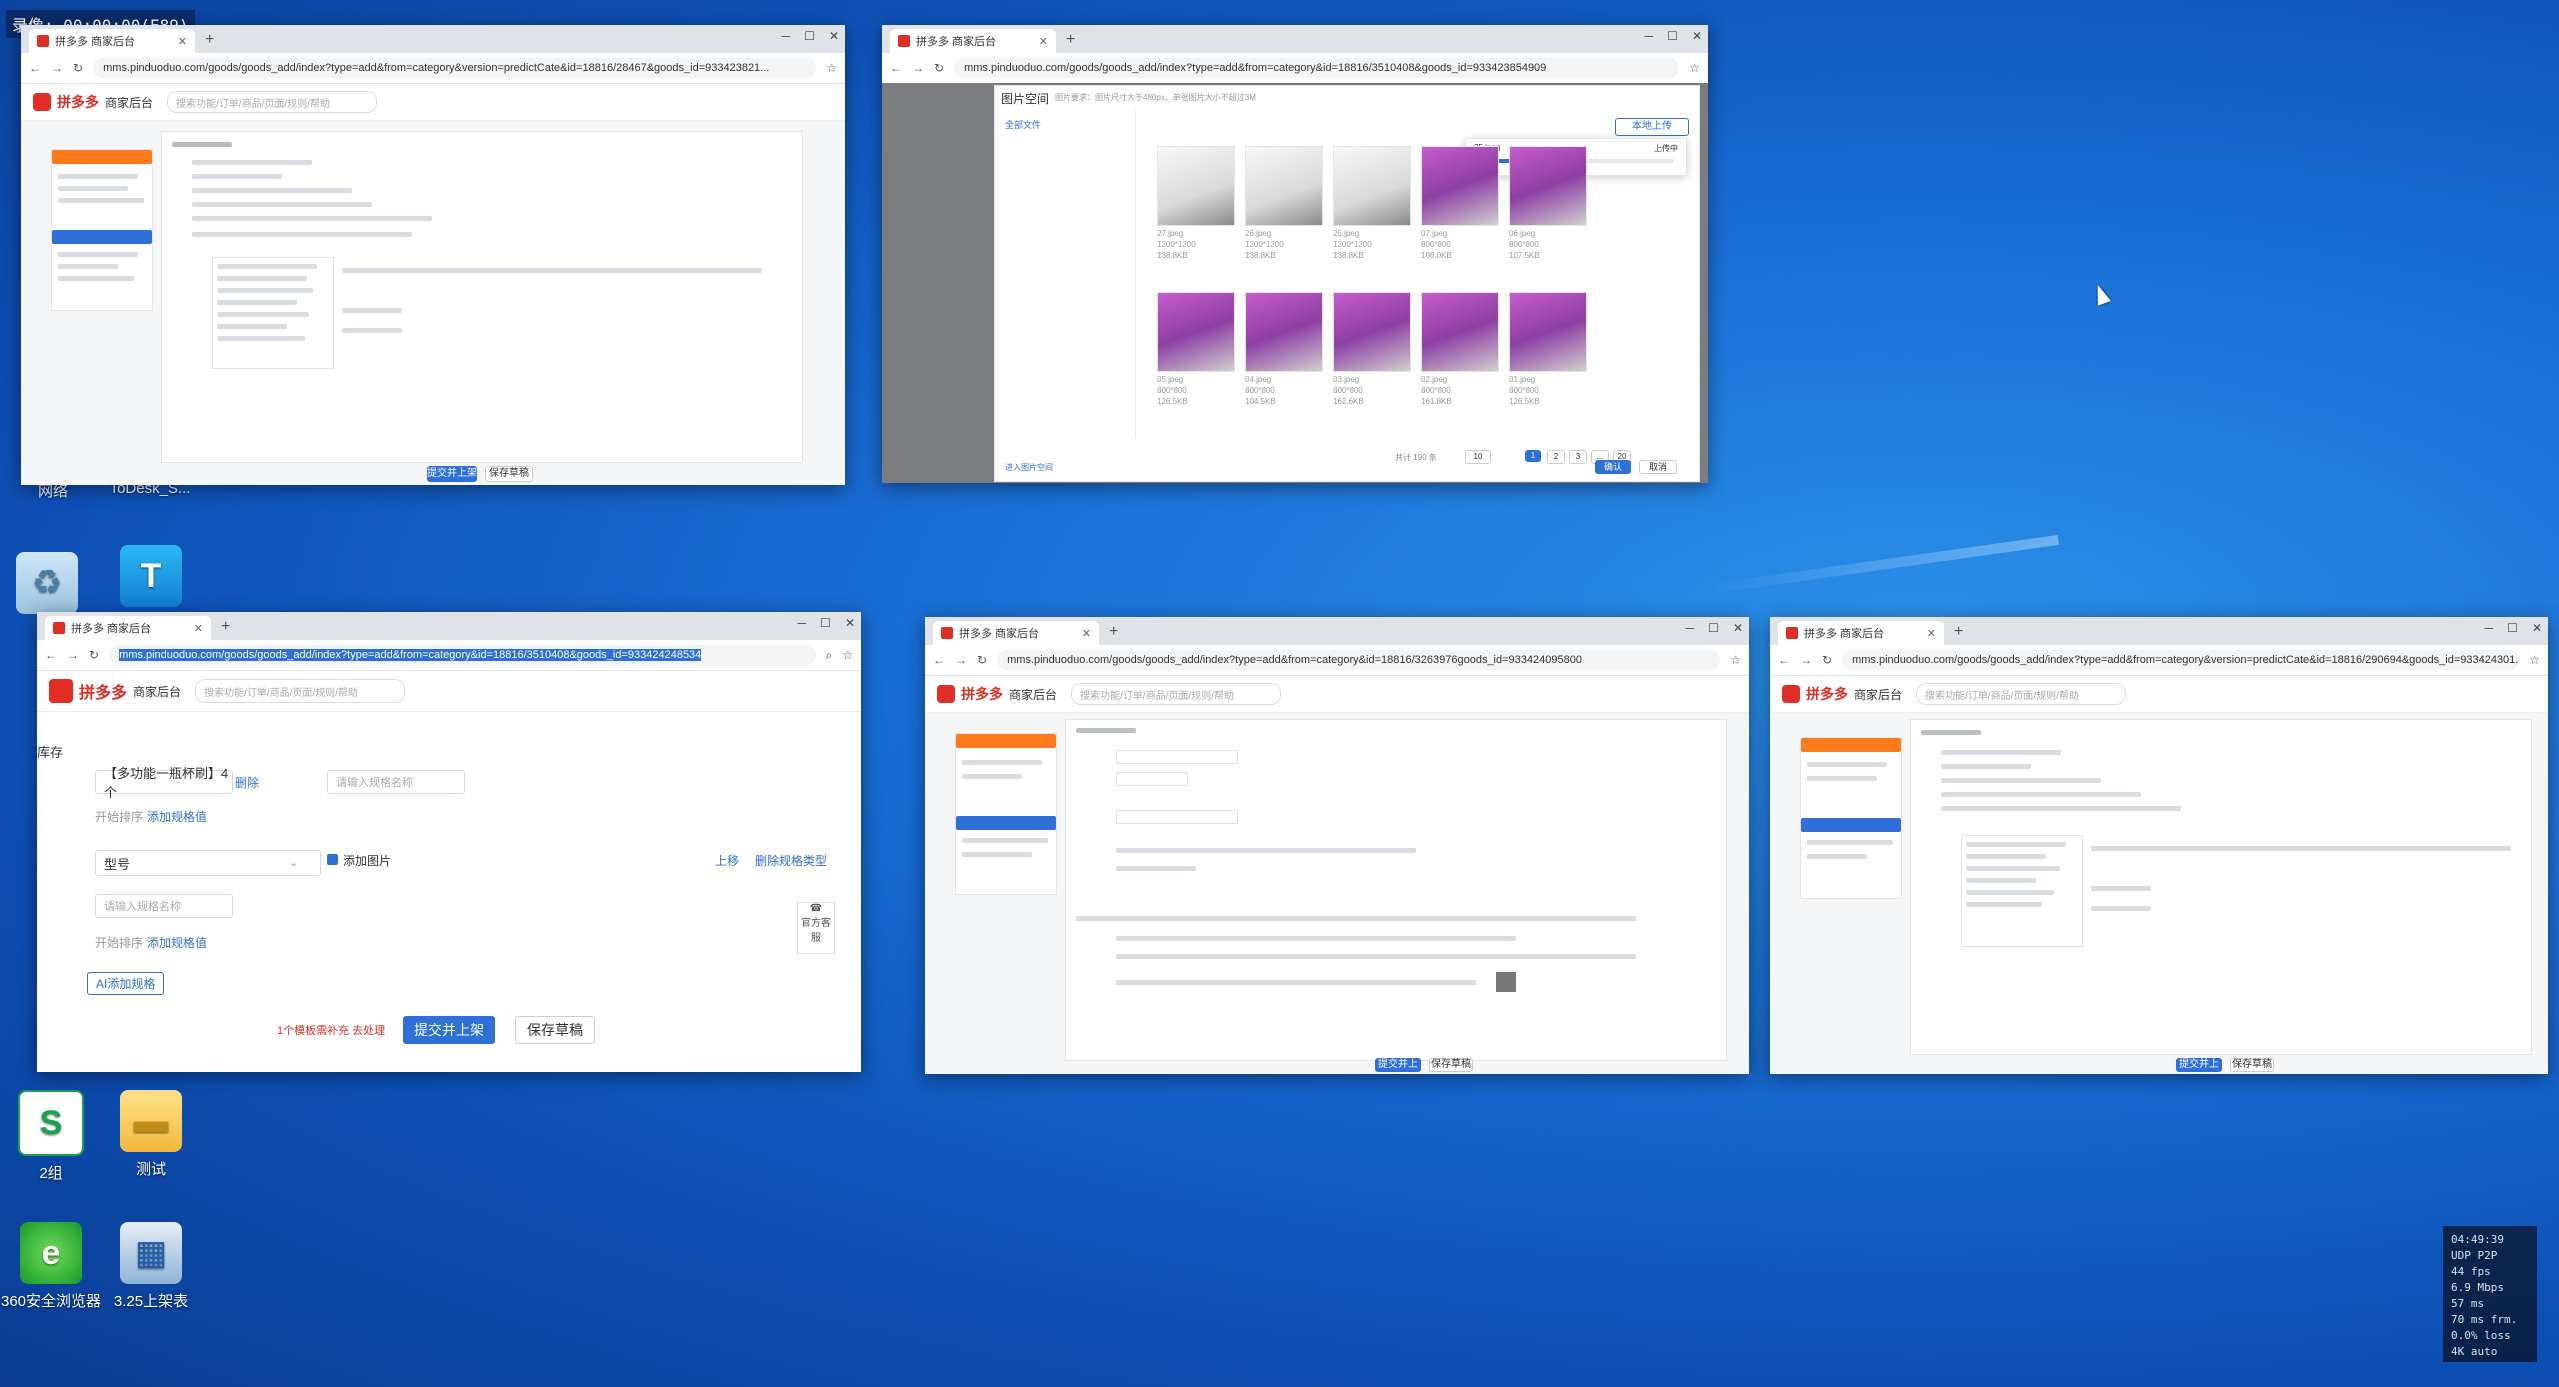  Describe the element at coordinates (396, 782) in the screenshot. I see `spec-name-input: 请输入规格名称` at that location.